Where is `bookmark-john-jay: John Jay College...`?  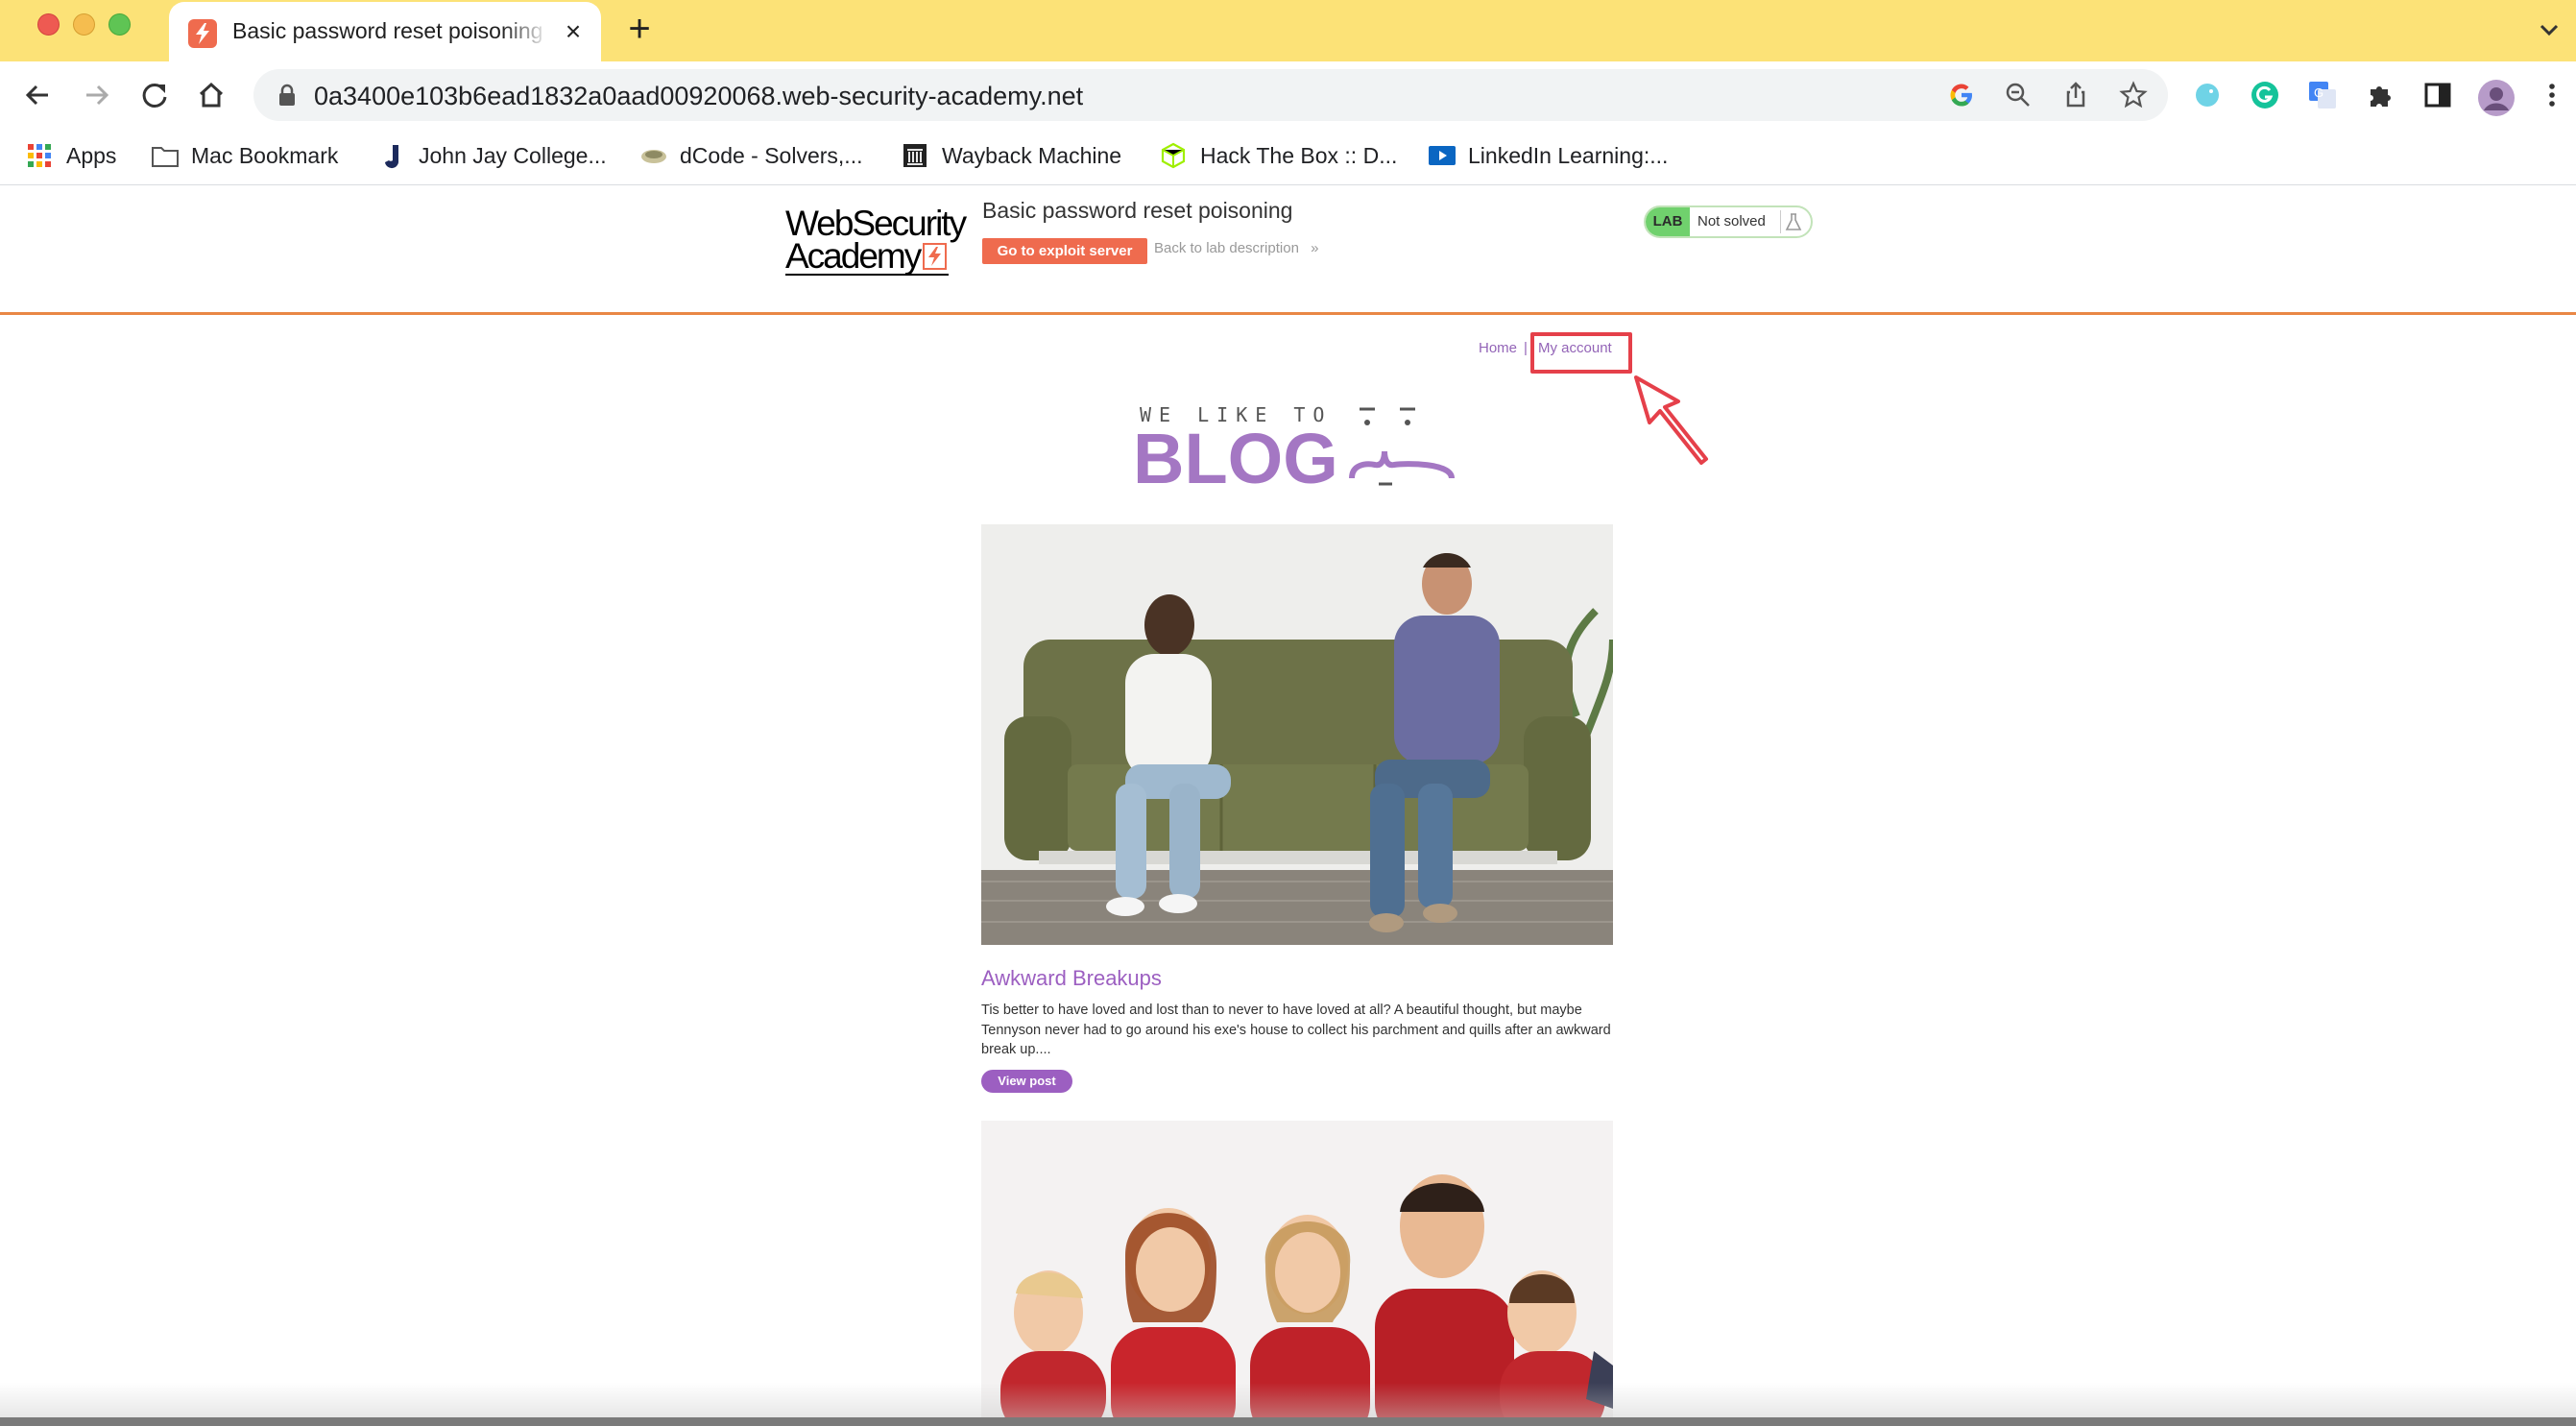
bookmark-john-jay: John Jay College... is located at coordinates (492, 155).